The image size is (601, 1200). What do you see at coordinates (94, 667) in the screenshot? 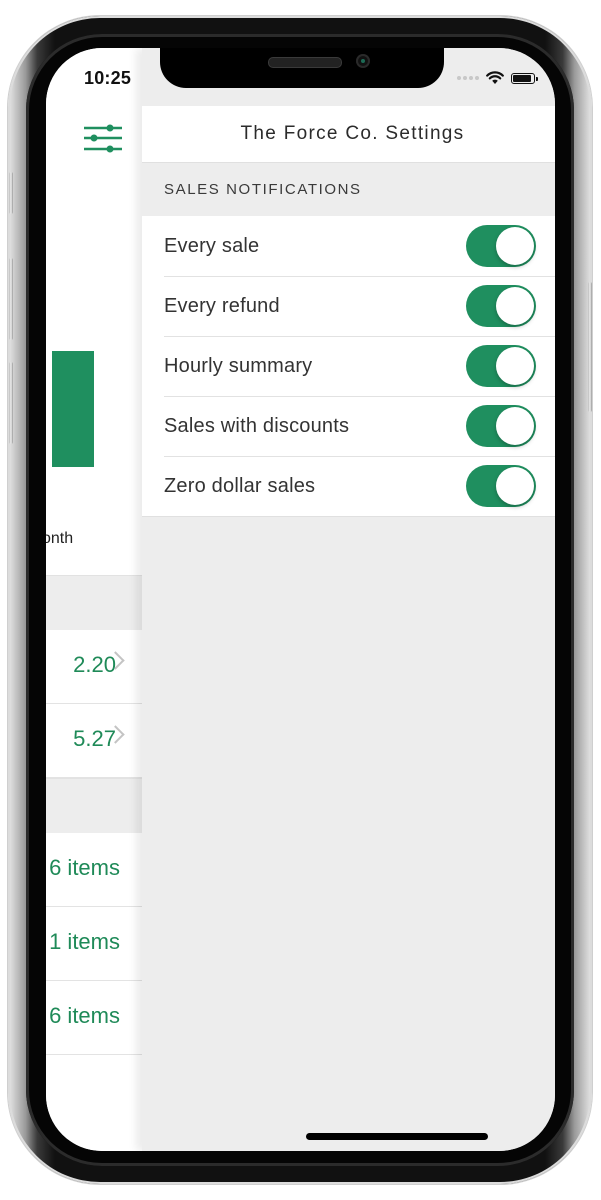
I see `value-row: 2.20` at bounding box center [94, 667].